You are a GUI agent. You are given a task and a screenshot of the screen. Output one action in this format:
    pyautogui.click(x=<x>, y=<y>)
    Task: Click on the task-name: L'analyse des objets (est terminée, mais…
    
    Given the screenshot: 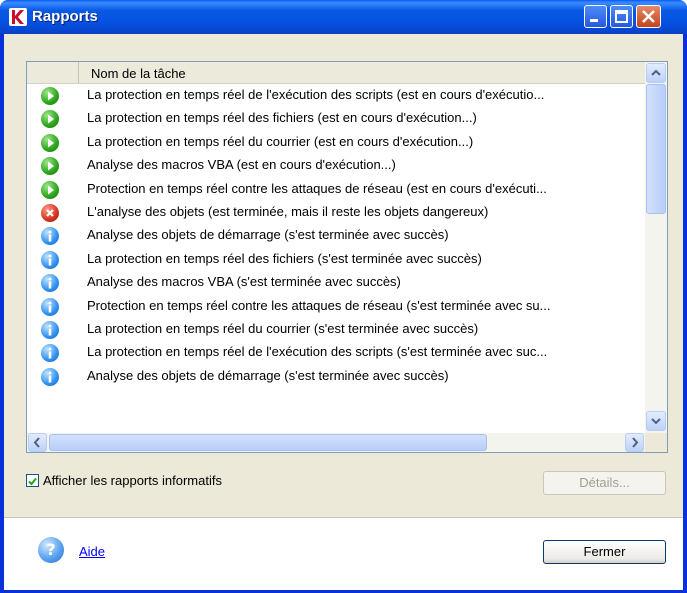 What is the action you would take?
    pyautogui.click(x=288, y=211)
    